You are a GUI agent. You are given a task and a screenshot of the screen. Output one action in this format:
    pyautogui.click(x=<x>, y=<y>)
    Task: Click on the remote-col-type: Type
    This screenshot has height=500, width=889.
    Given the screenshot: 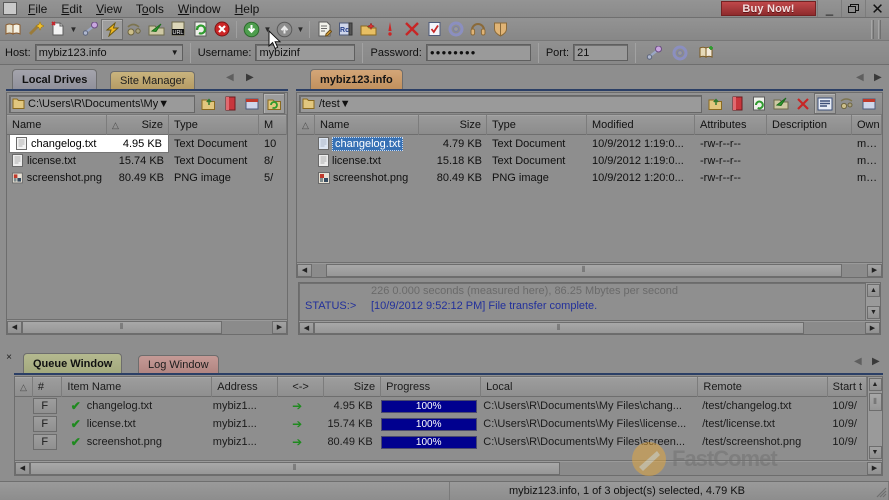 What is the action you would take?
    pyautogui.click(x=537, y=125)
    